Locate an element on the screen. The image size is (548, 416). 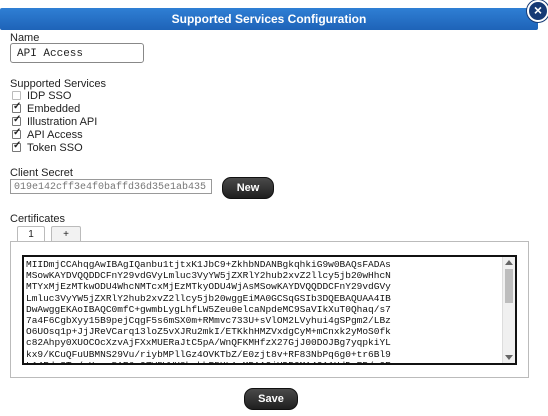
dialog-title: Supported Services Configuration is located at coordinates (269, 19).